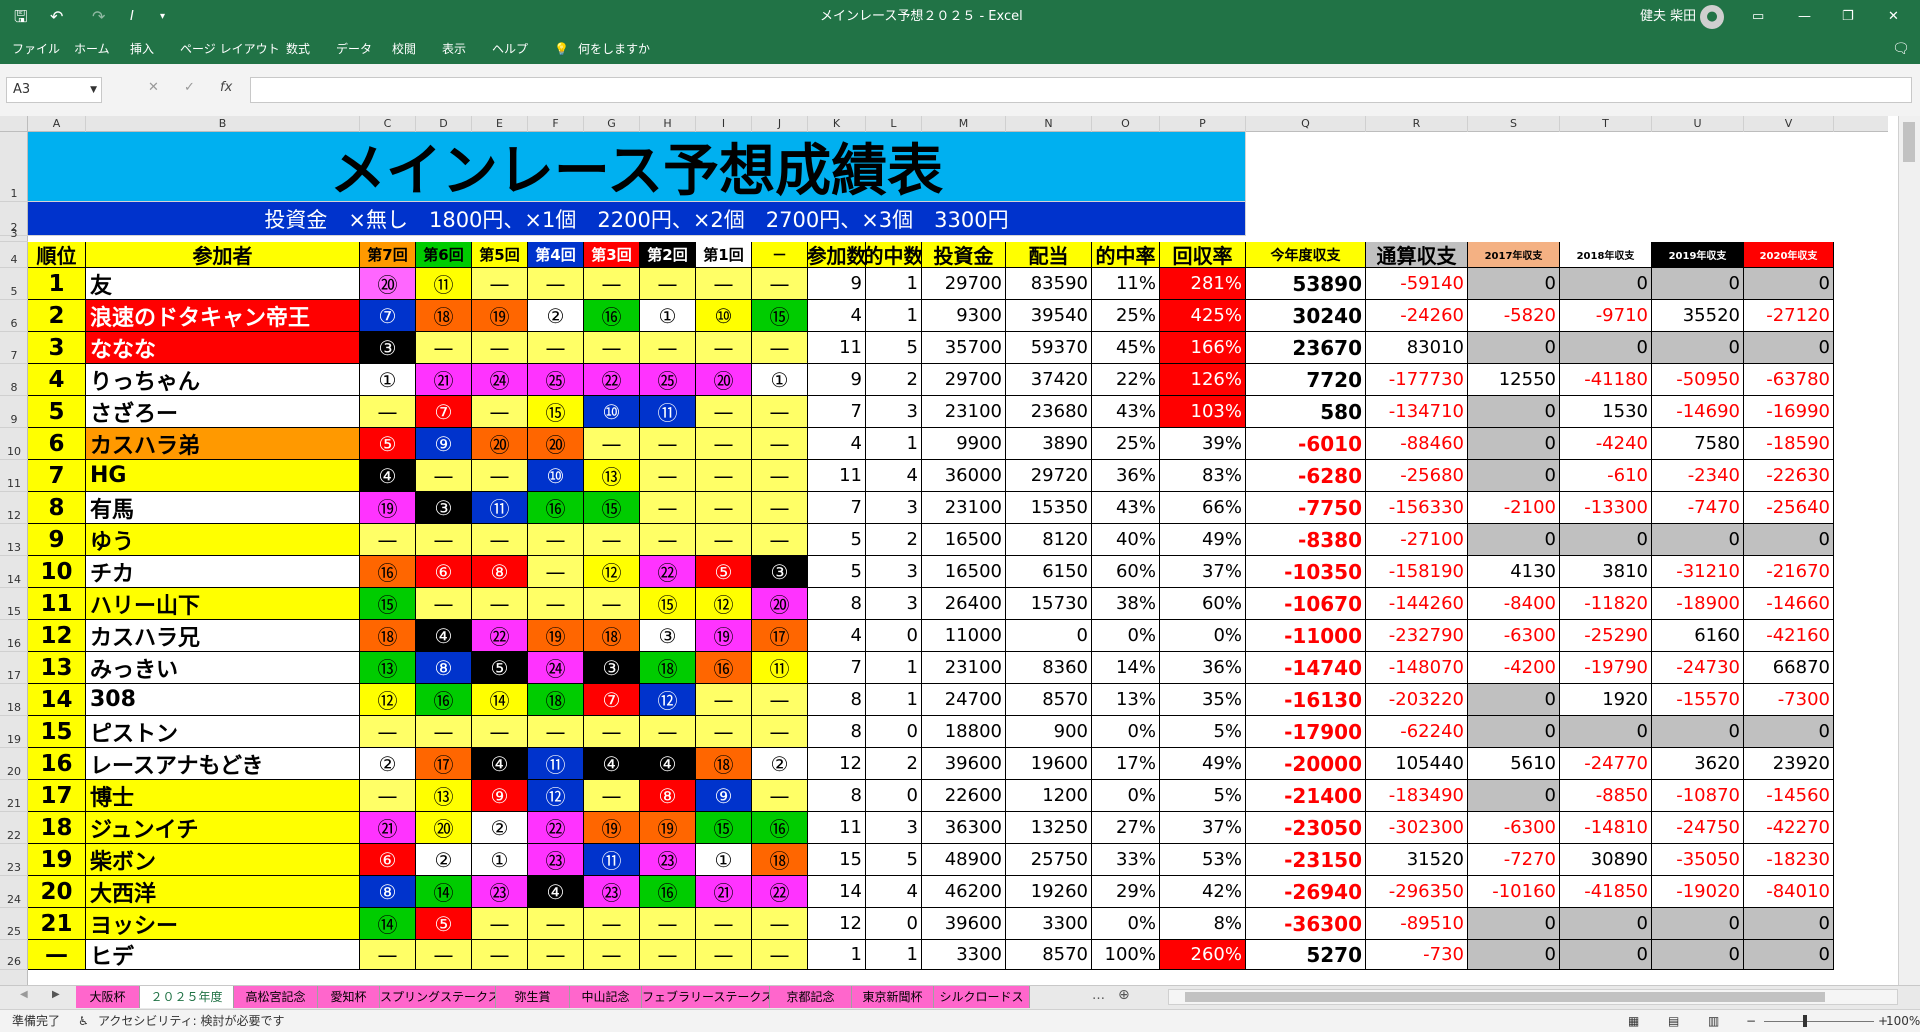 This screenshot has width=1920, height=1032. What do you see at coordinates (1417, 316) in the screenshot?
I see `total-balance-cell: -24260` at bounding box center [1417, 316].